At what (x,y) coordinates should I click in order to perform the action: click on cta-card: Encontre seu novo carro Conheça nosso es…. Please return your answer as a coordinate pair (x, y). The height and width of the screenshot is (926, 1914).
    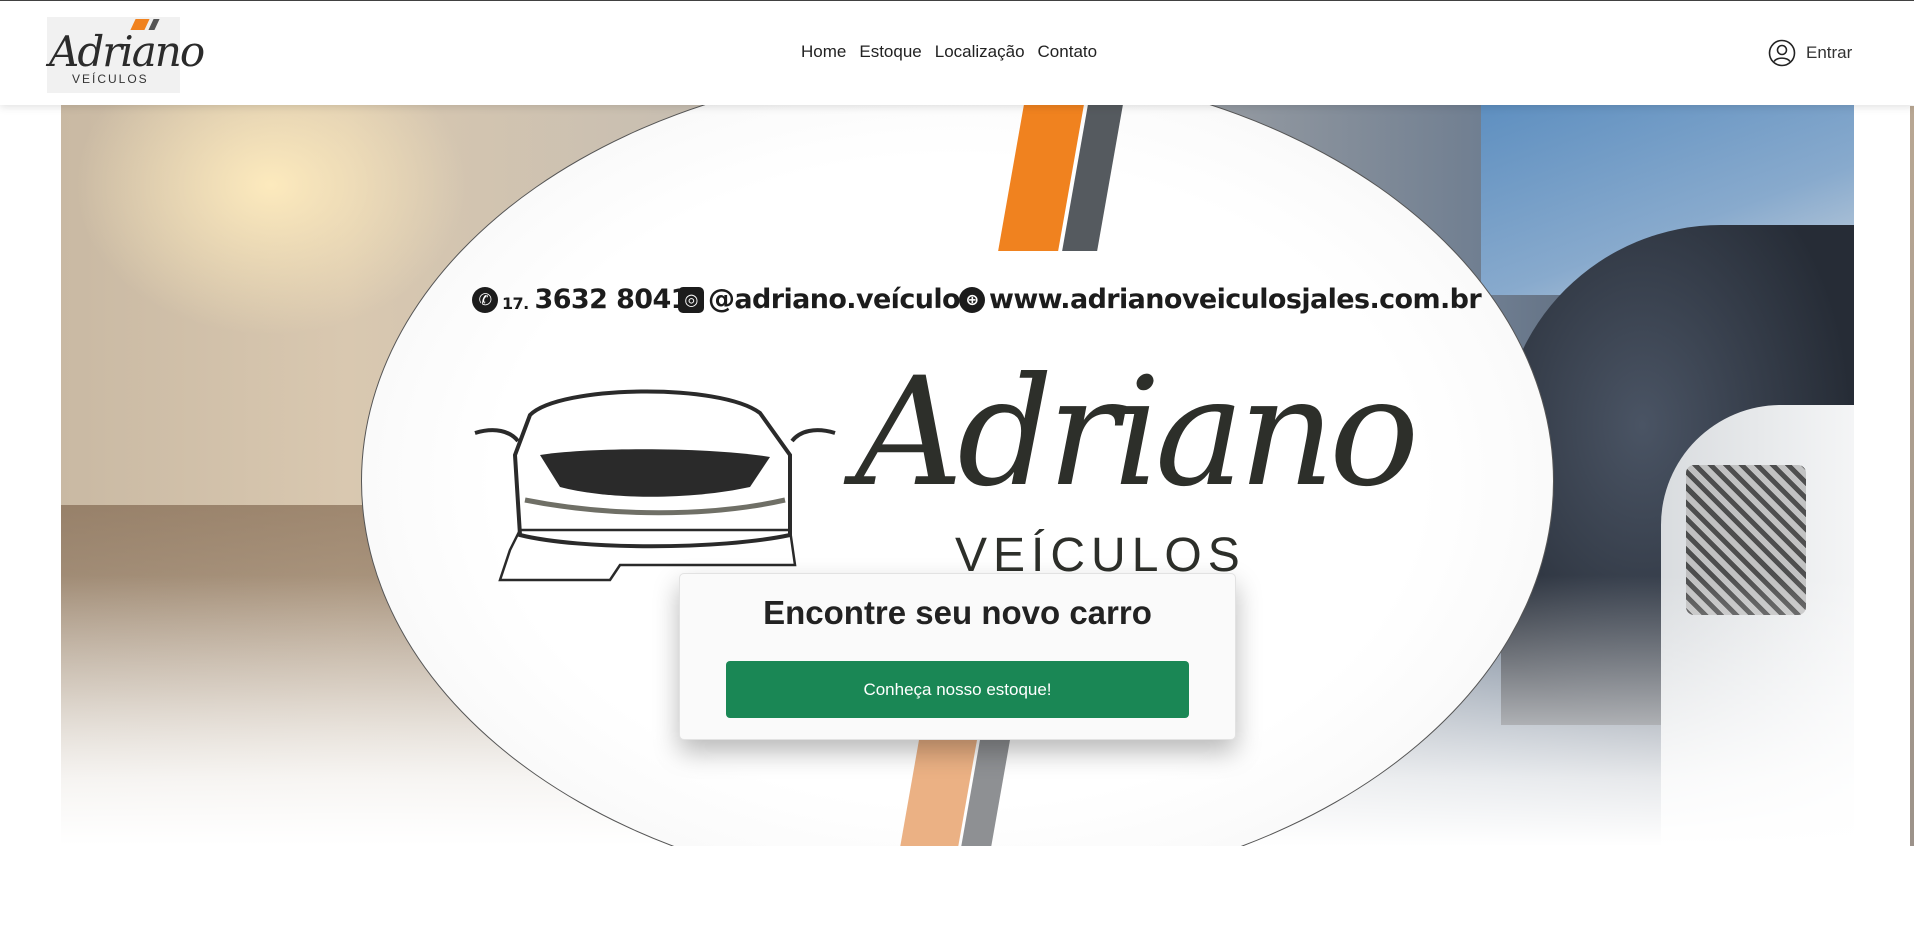
    Looking at the image, I should click on (957, 656).